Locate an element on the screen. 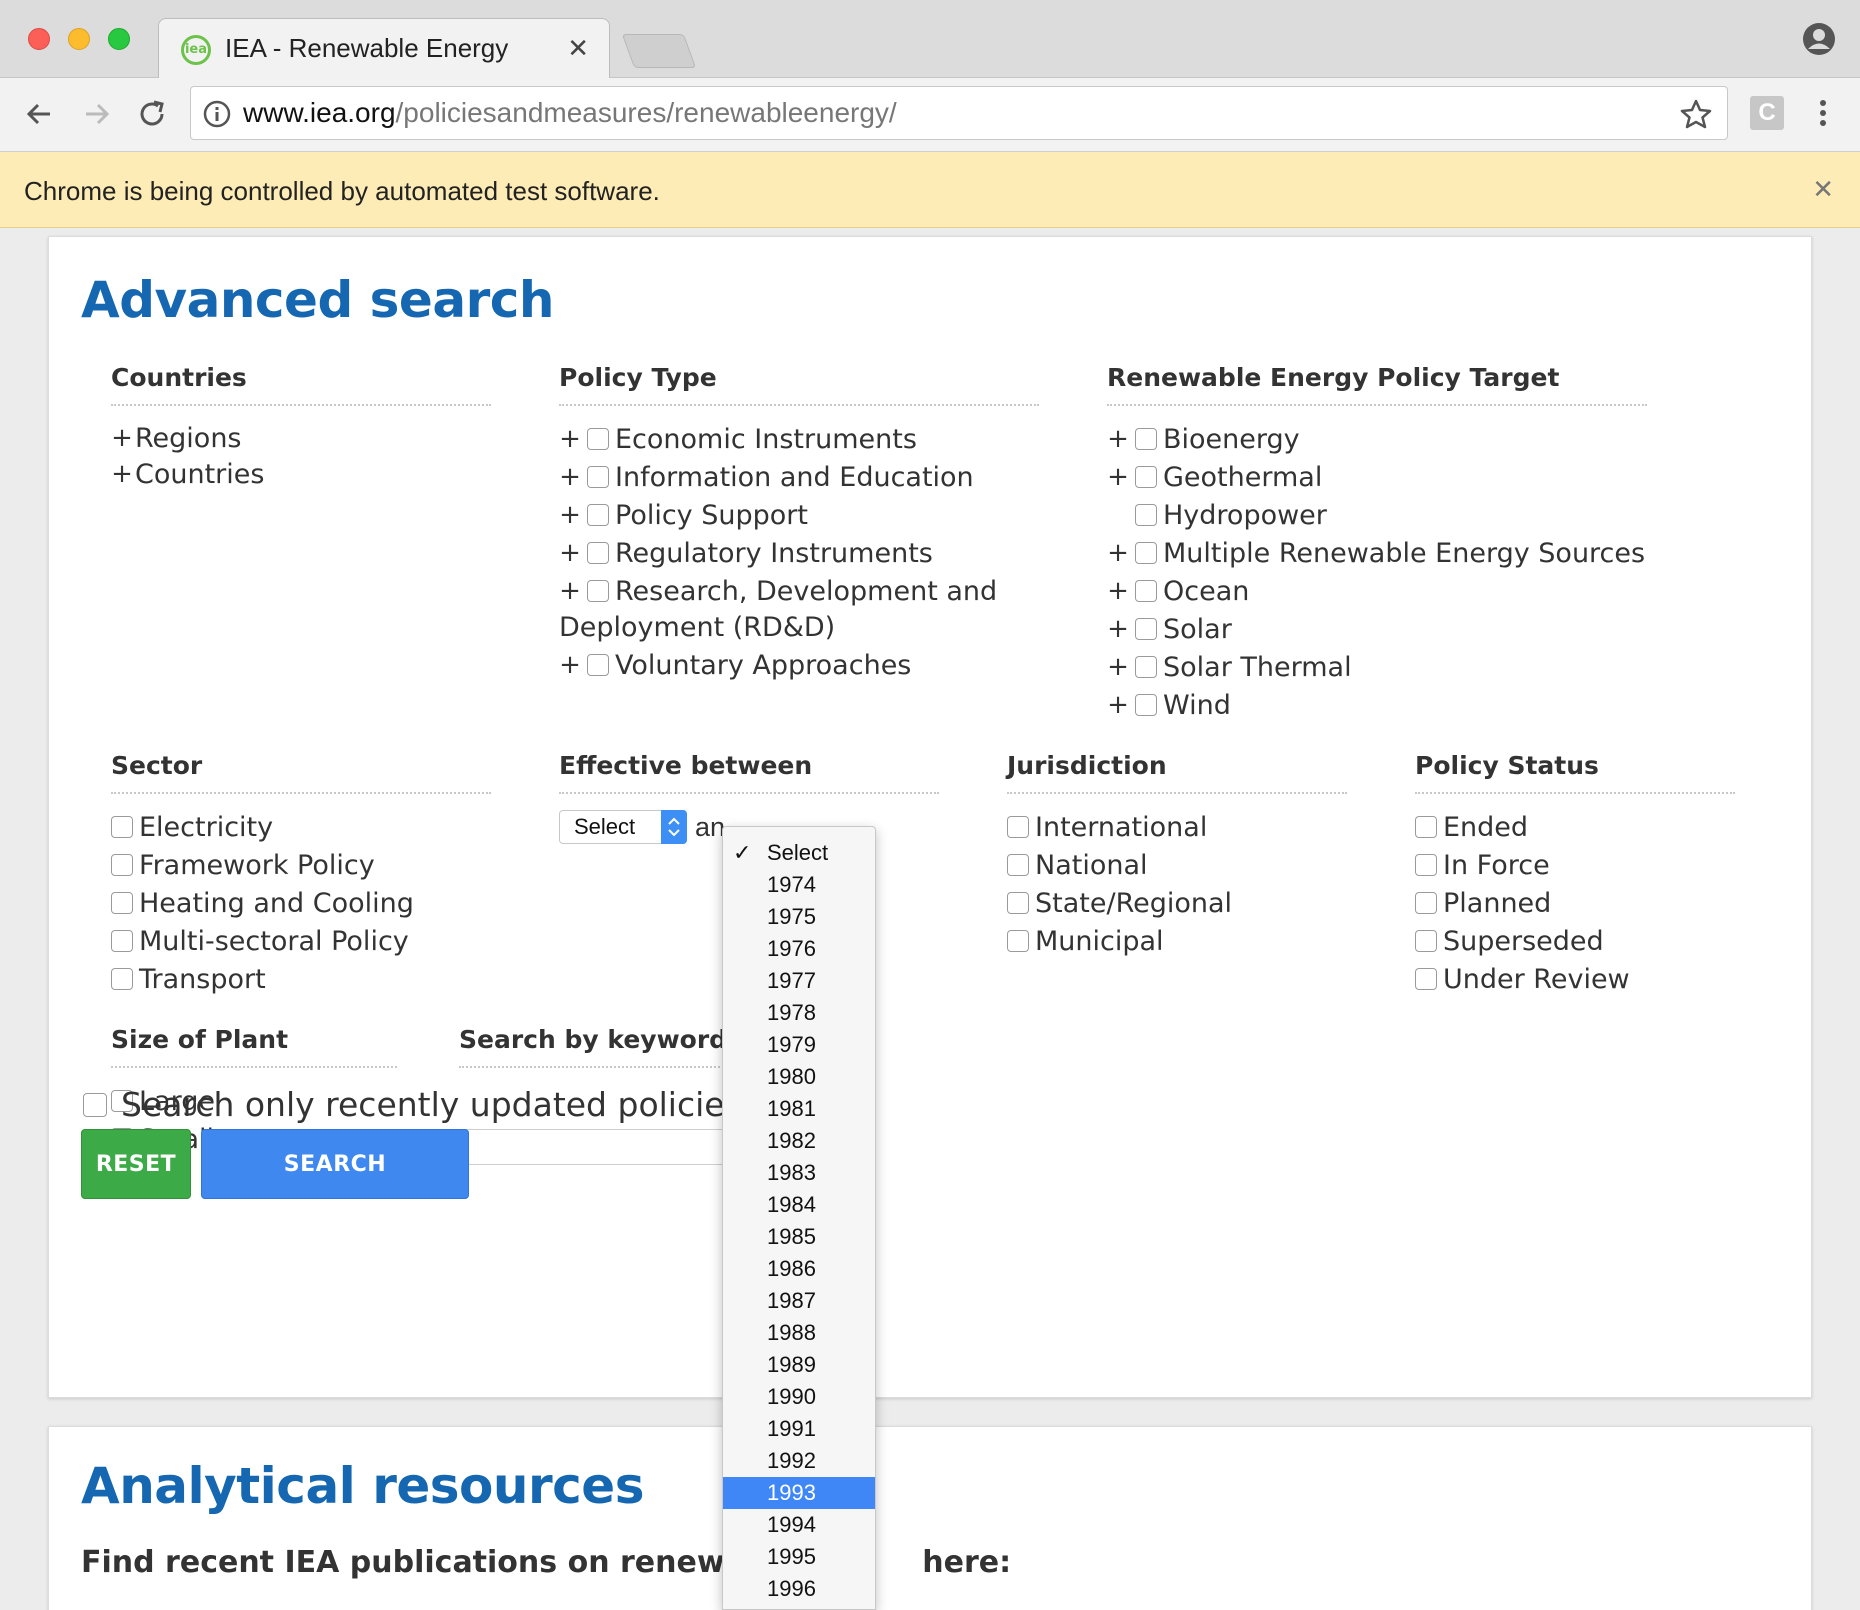  dropdown-option: 1994 is located at coordinates (799, 1525).